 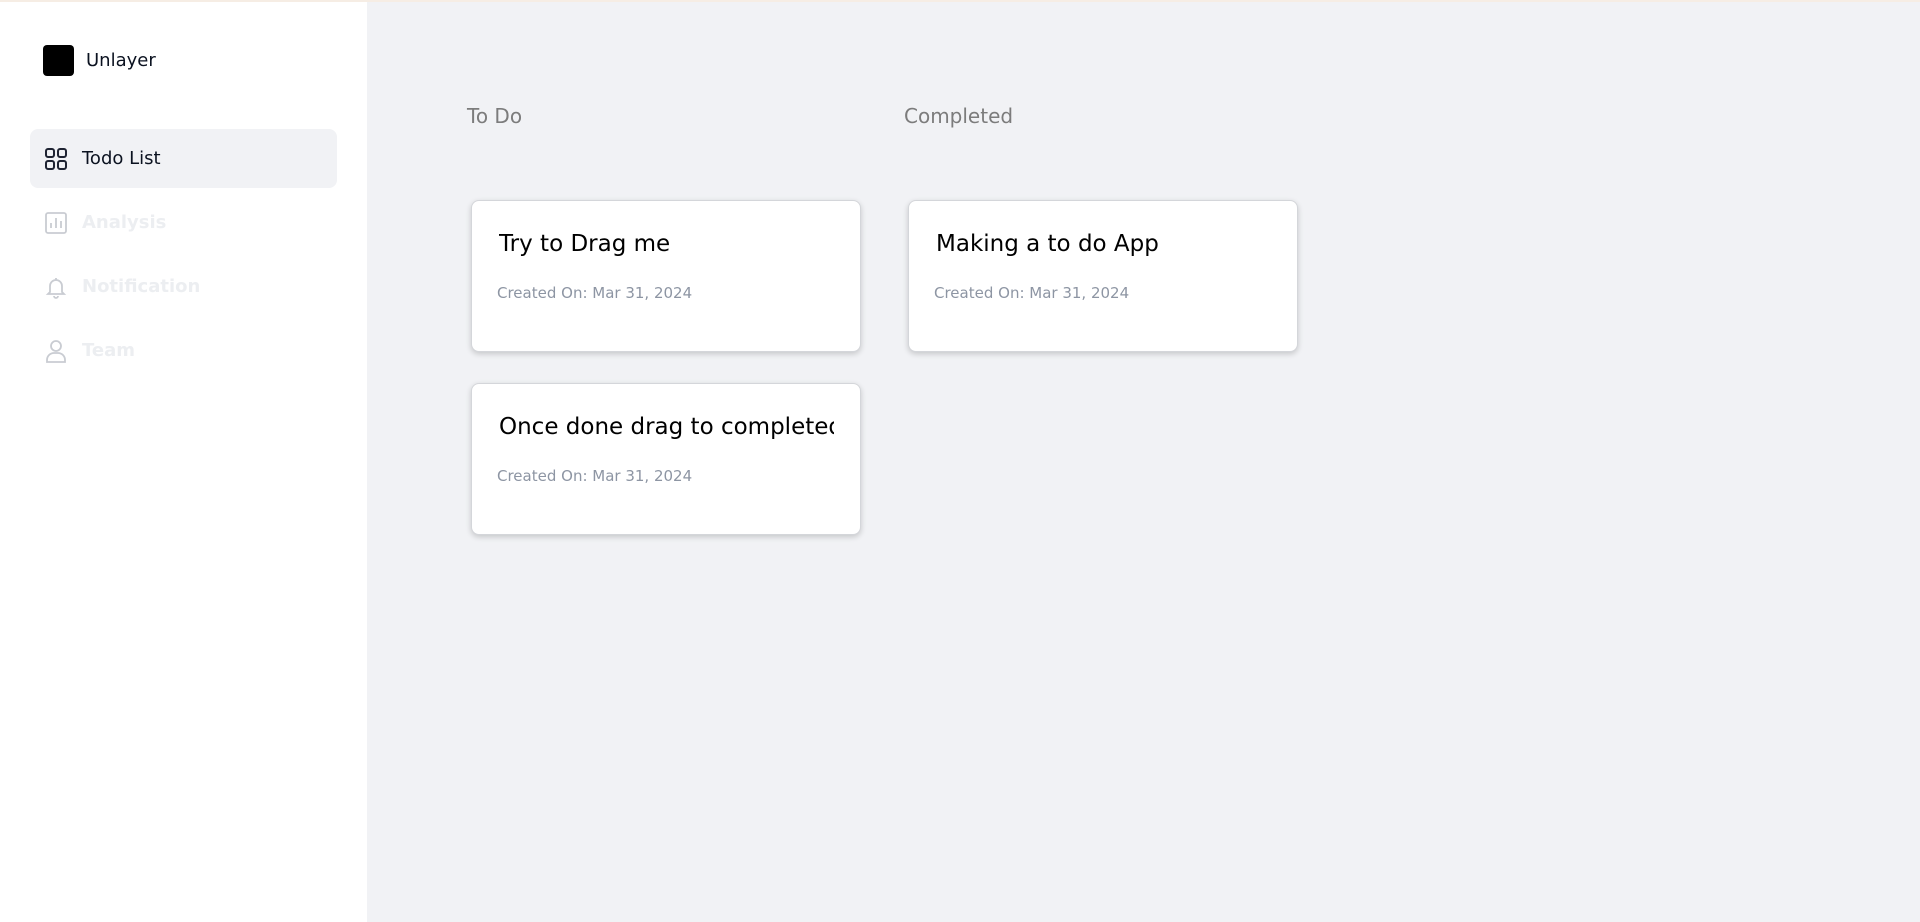 I want to click on card-title: Making a to do App, so click(x=1047, y=244).